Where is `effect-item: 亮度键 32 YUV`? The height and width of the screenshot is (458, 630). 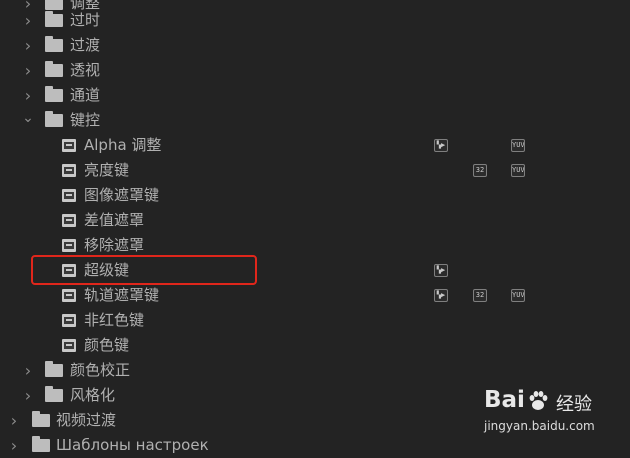 effect-item: 亮度键 32 YUV is located at coordinates (315, 170).